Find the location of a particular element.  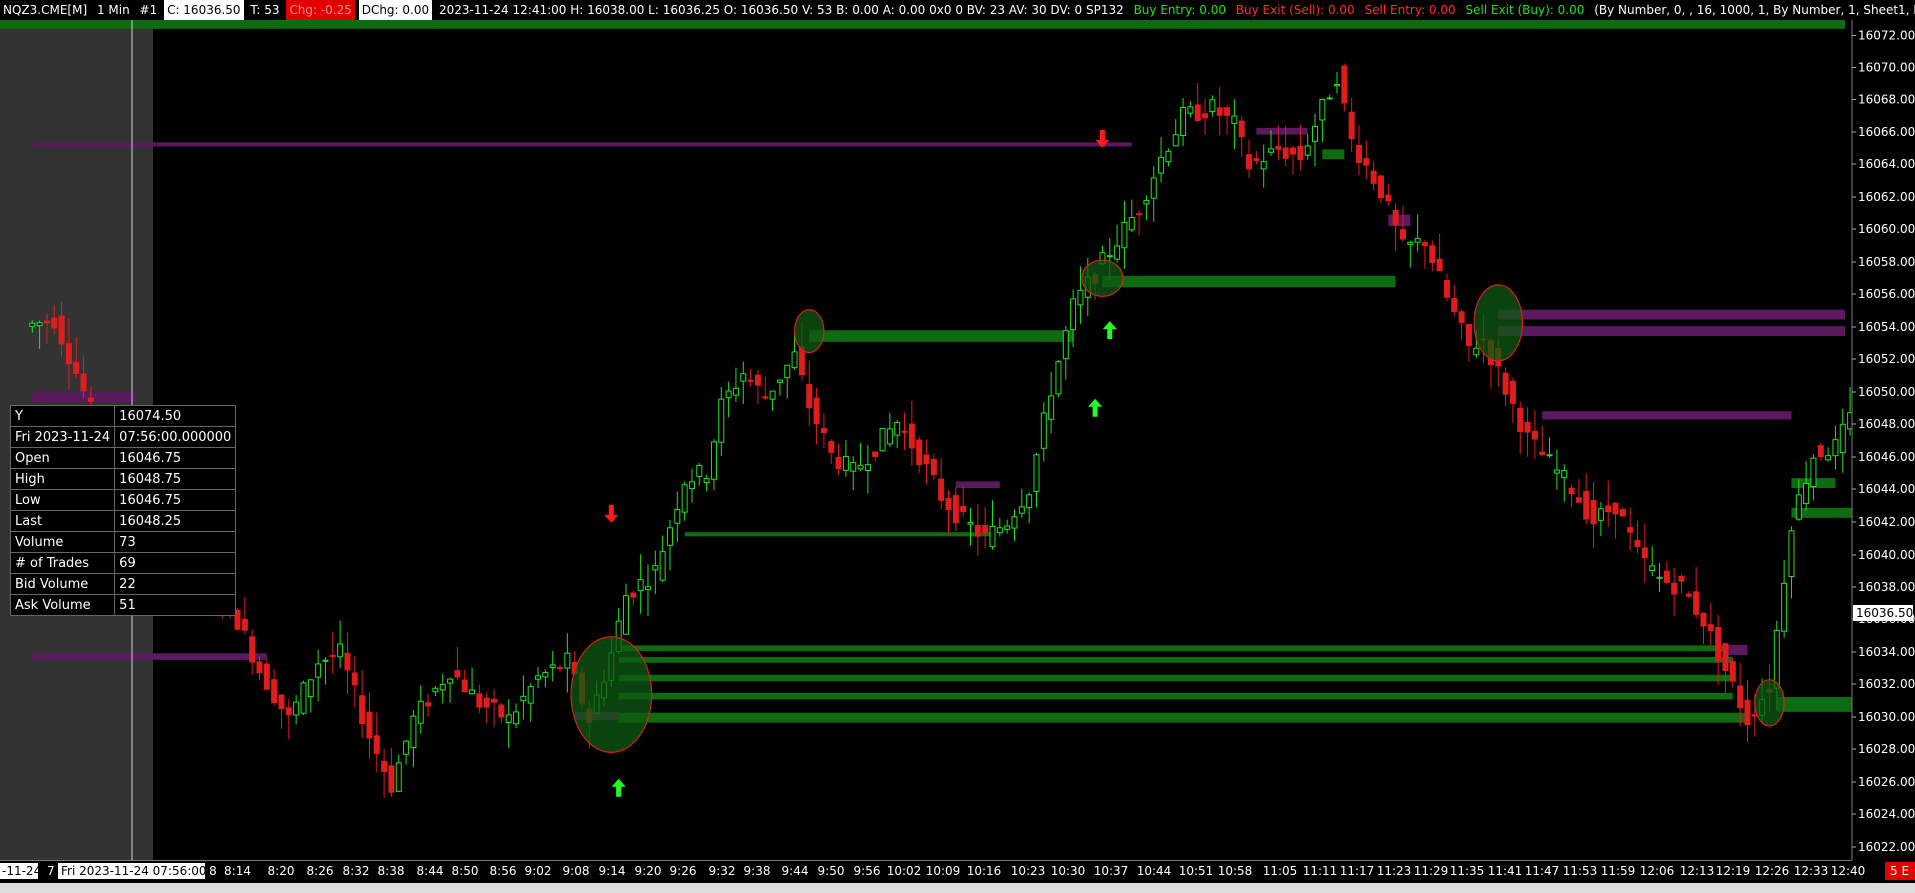

time-tick-label: 10:44 is located at coordinates (1154, 871).